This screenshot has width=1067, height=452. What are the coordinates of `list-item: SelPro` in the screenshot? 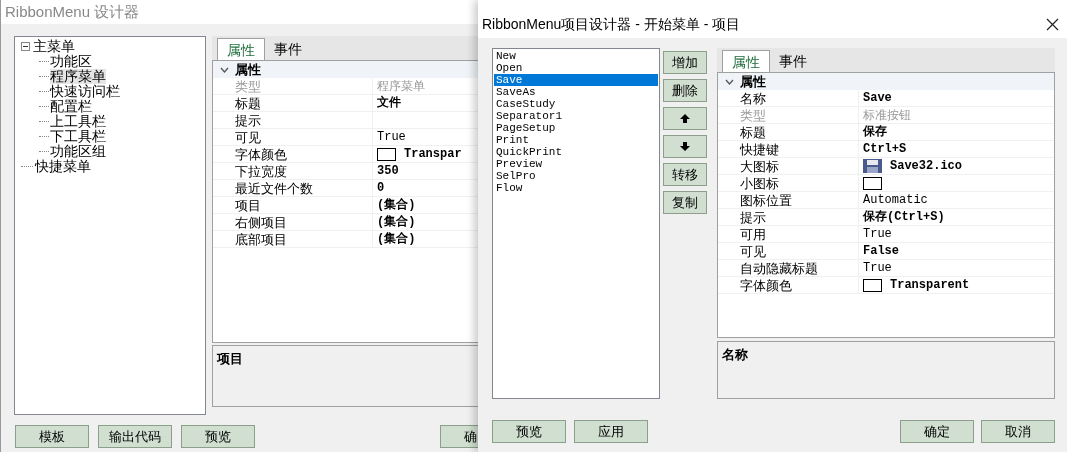 It's located at (576, 176).